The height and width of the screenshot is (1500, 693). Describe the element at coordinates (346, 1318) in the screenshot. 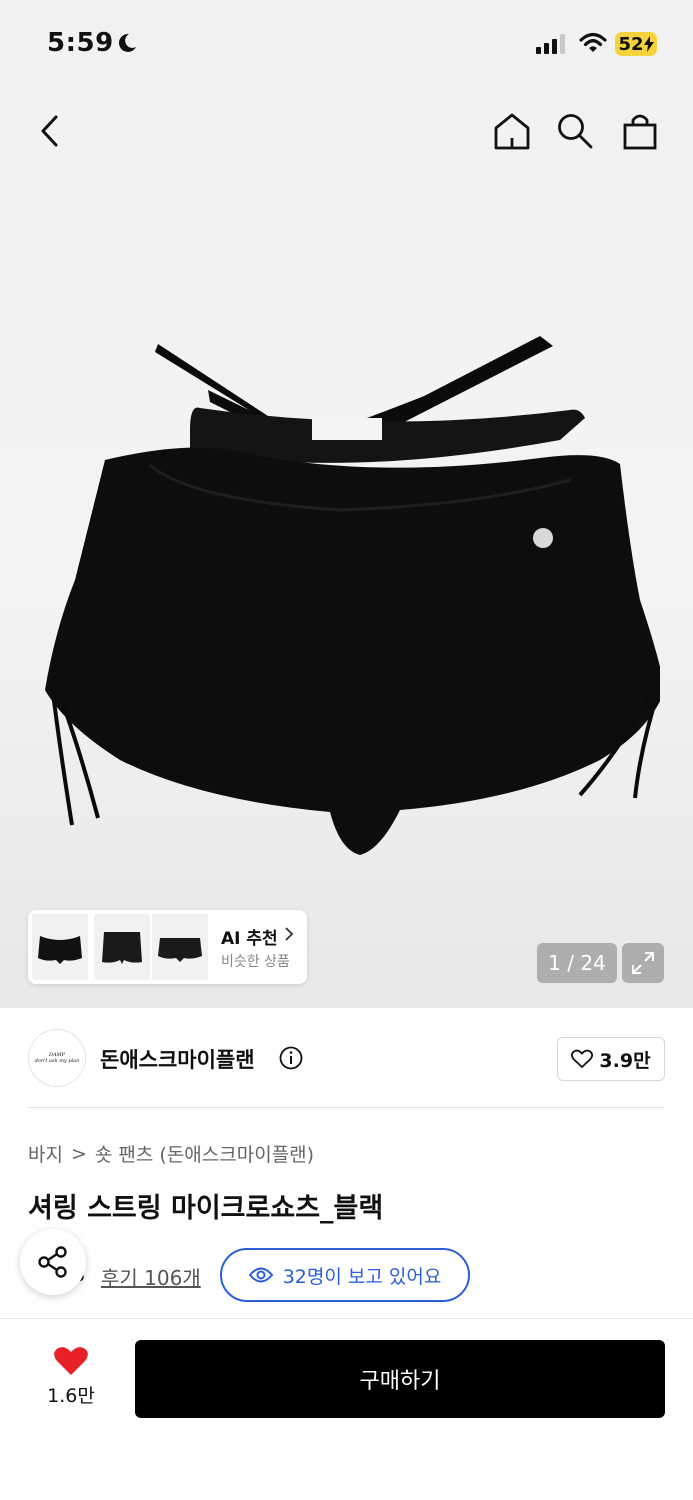

I see `bottom-bar-divider` at that location.